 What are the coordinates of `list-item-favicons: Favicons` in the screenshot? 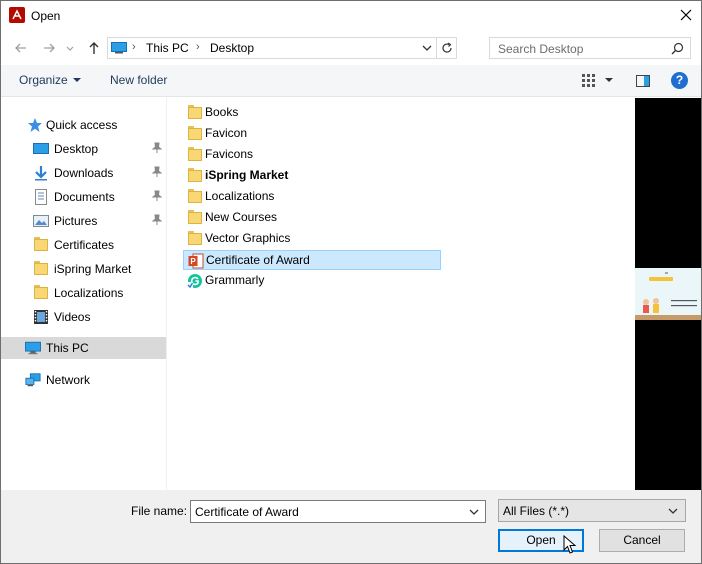 It's located at (312, 155).